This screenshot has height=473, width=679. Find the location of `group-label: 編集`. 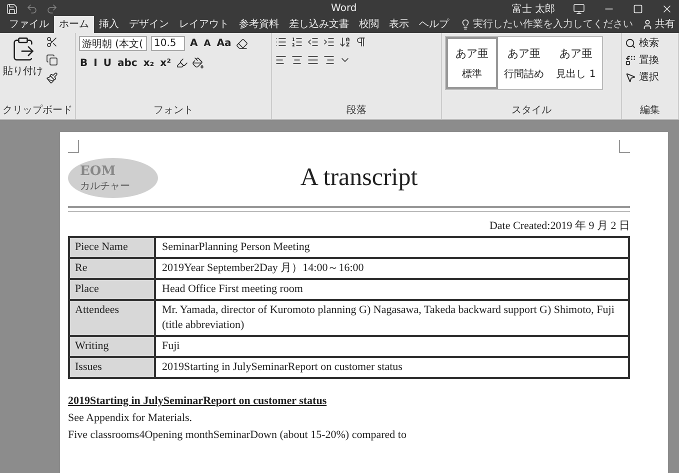

group-label: 編集 is located at coordinates (650, 111).